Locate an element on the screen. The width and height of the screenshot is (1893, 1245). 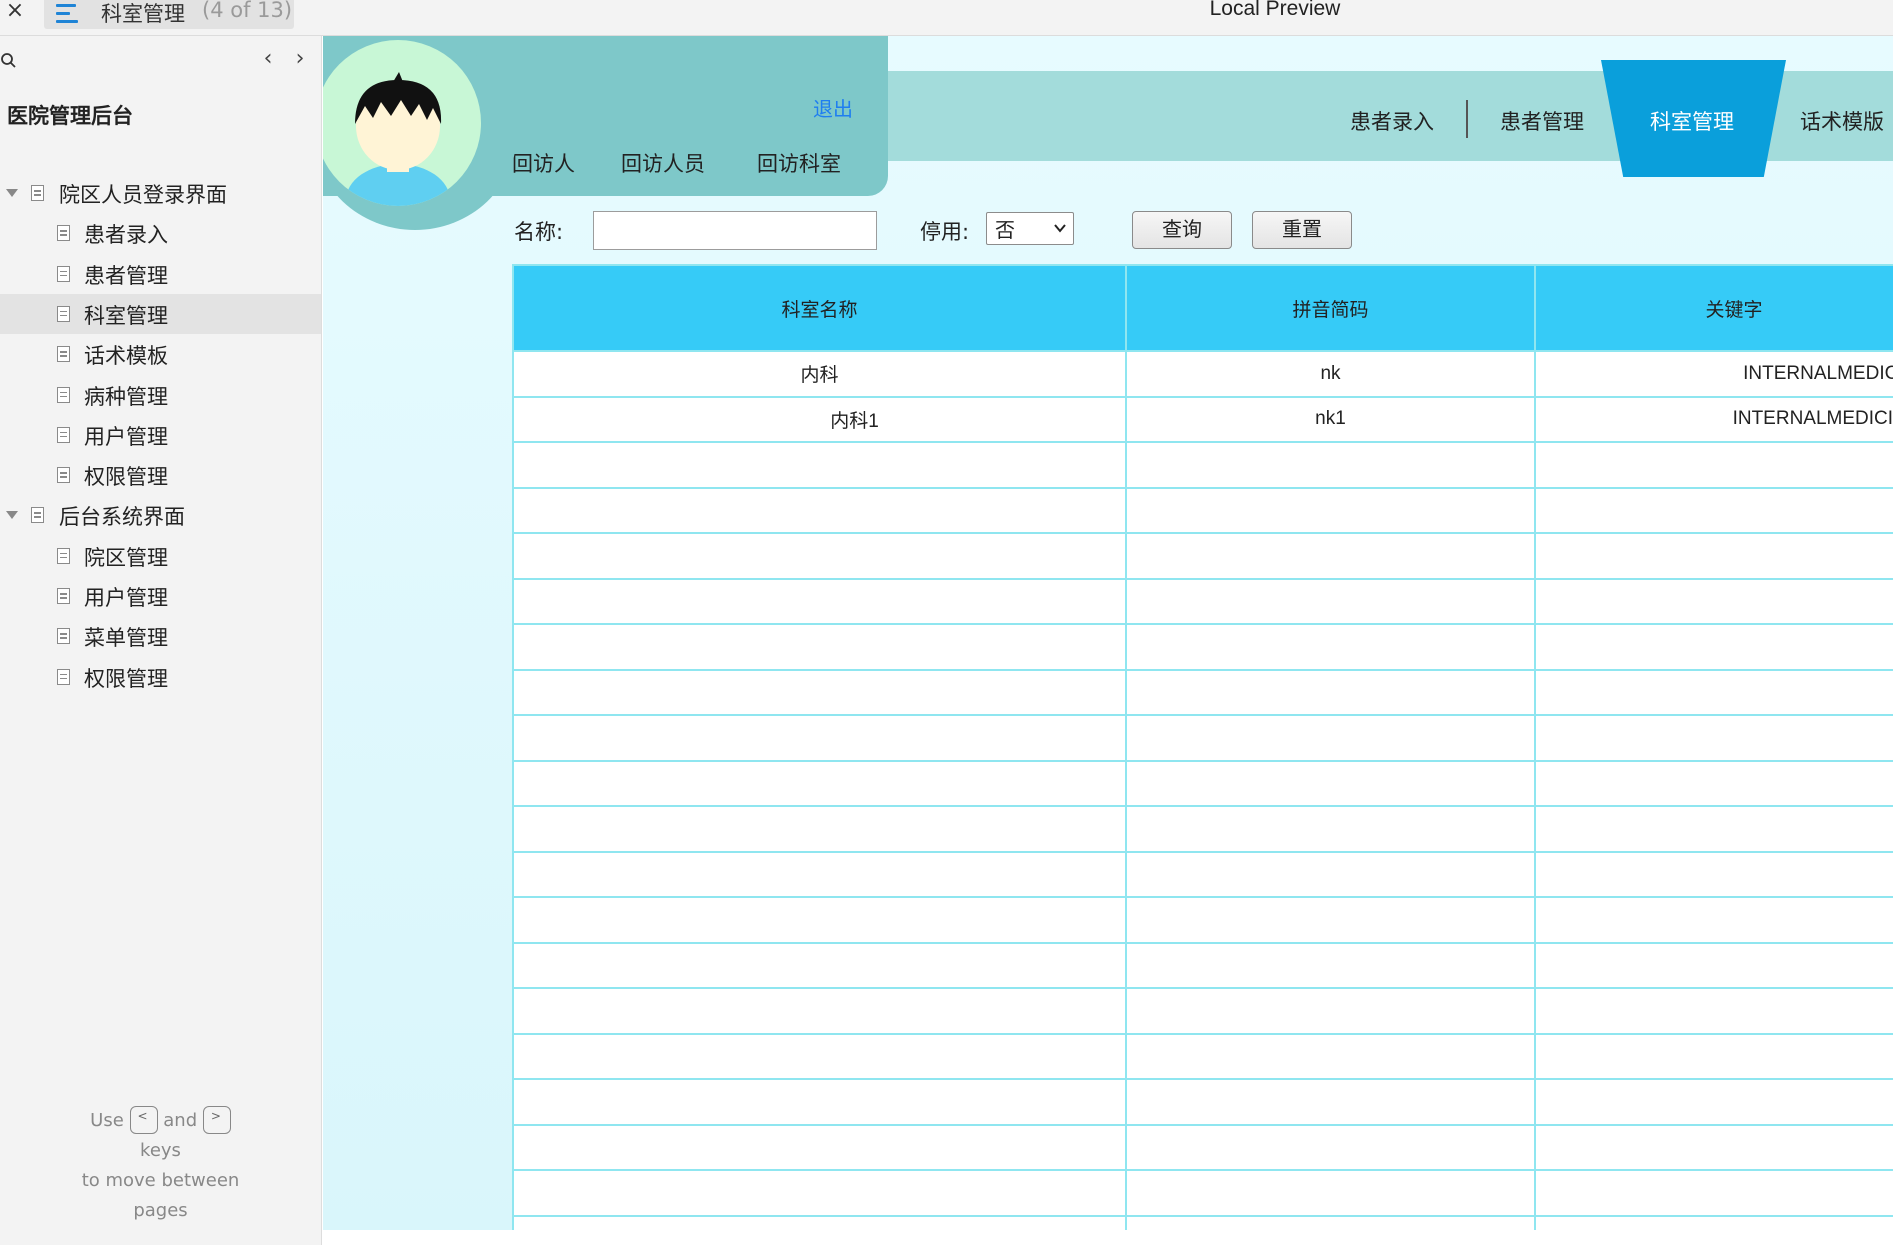
chevron-left-icon: ‹ is located at coordinates (268, 60).